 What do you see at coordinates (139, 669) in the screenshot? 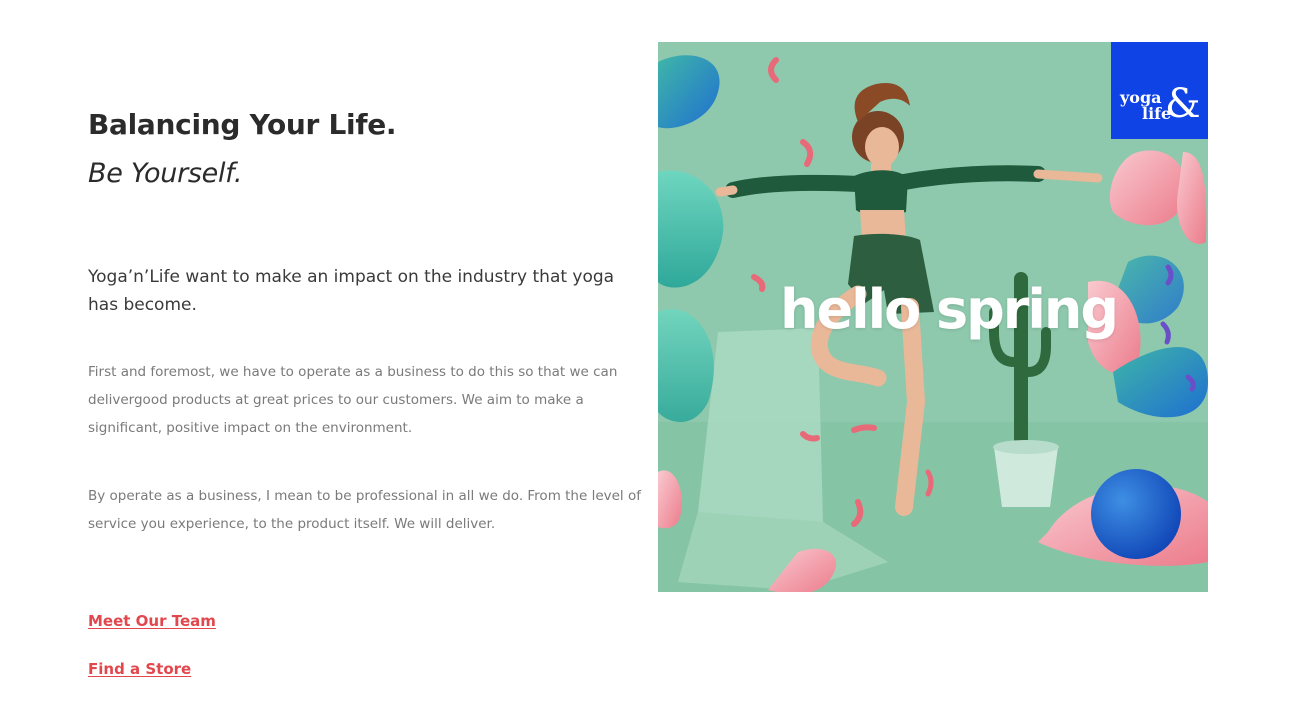
I see `find-a-store-link: Find a Store` at bounding box center [139, 669].